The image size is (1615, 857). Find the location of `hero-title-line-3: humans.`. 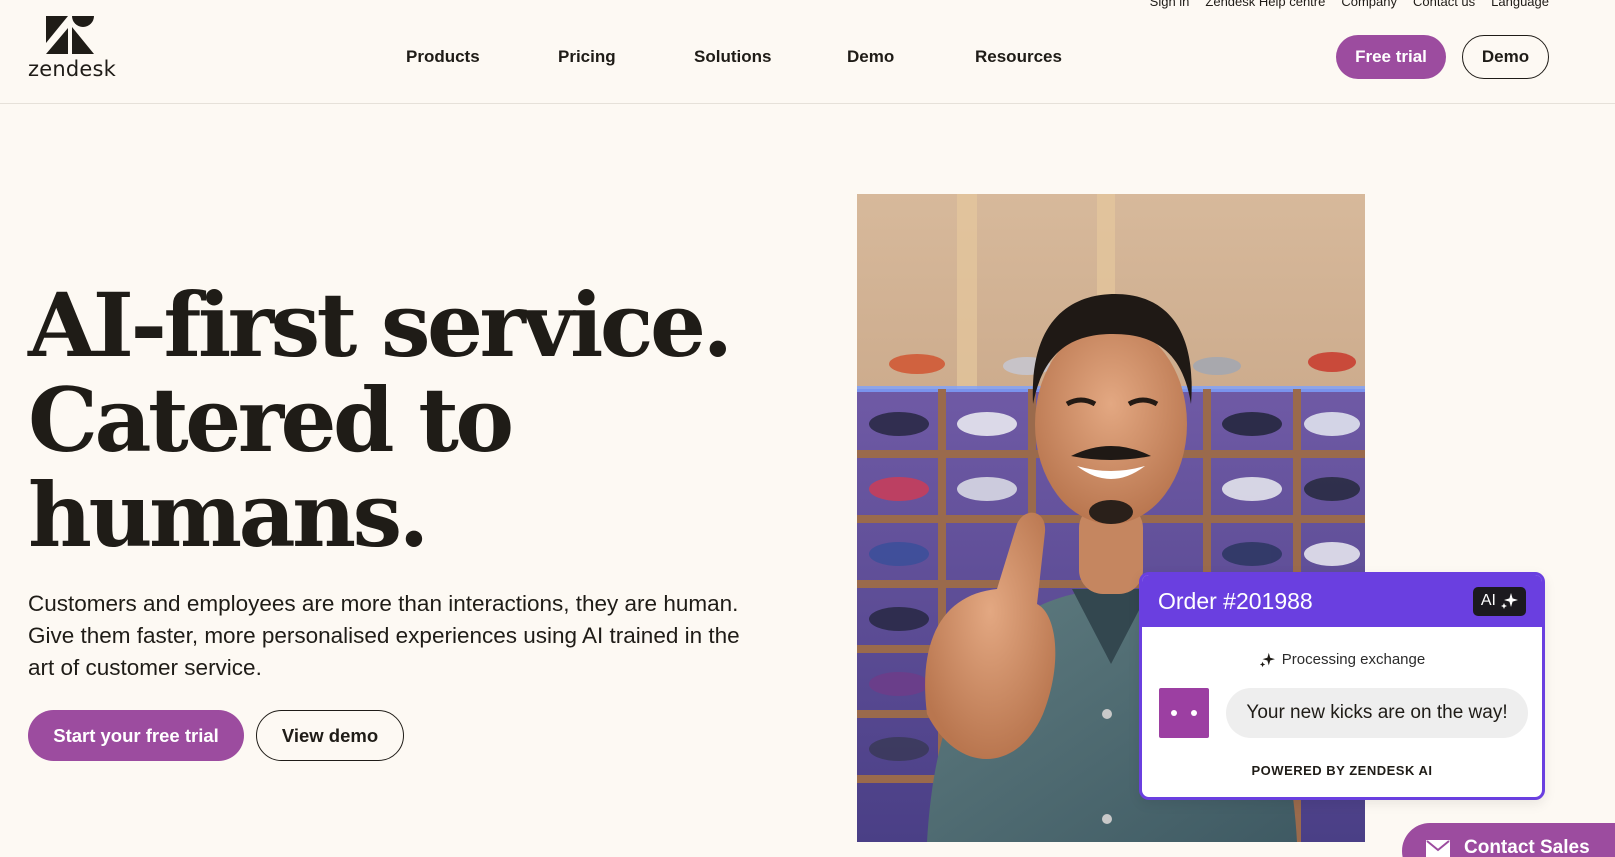

hero-title-line-3: humans. is located at coordinates (228, 515).